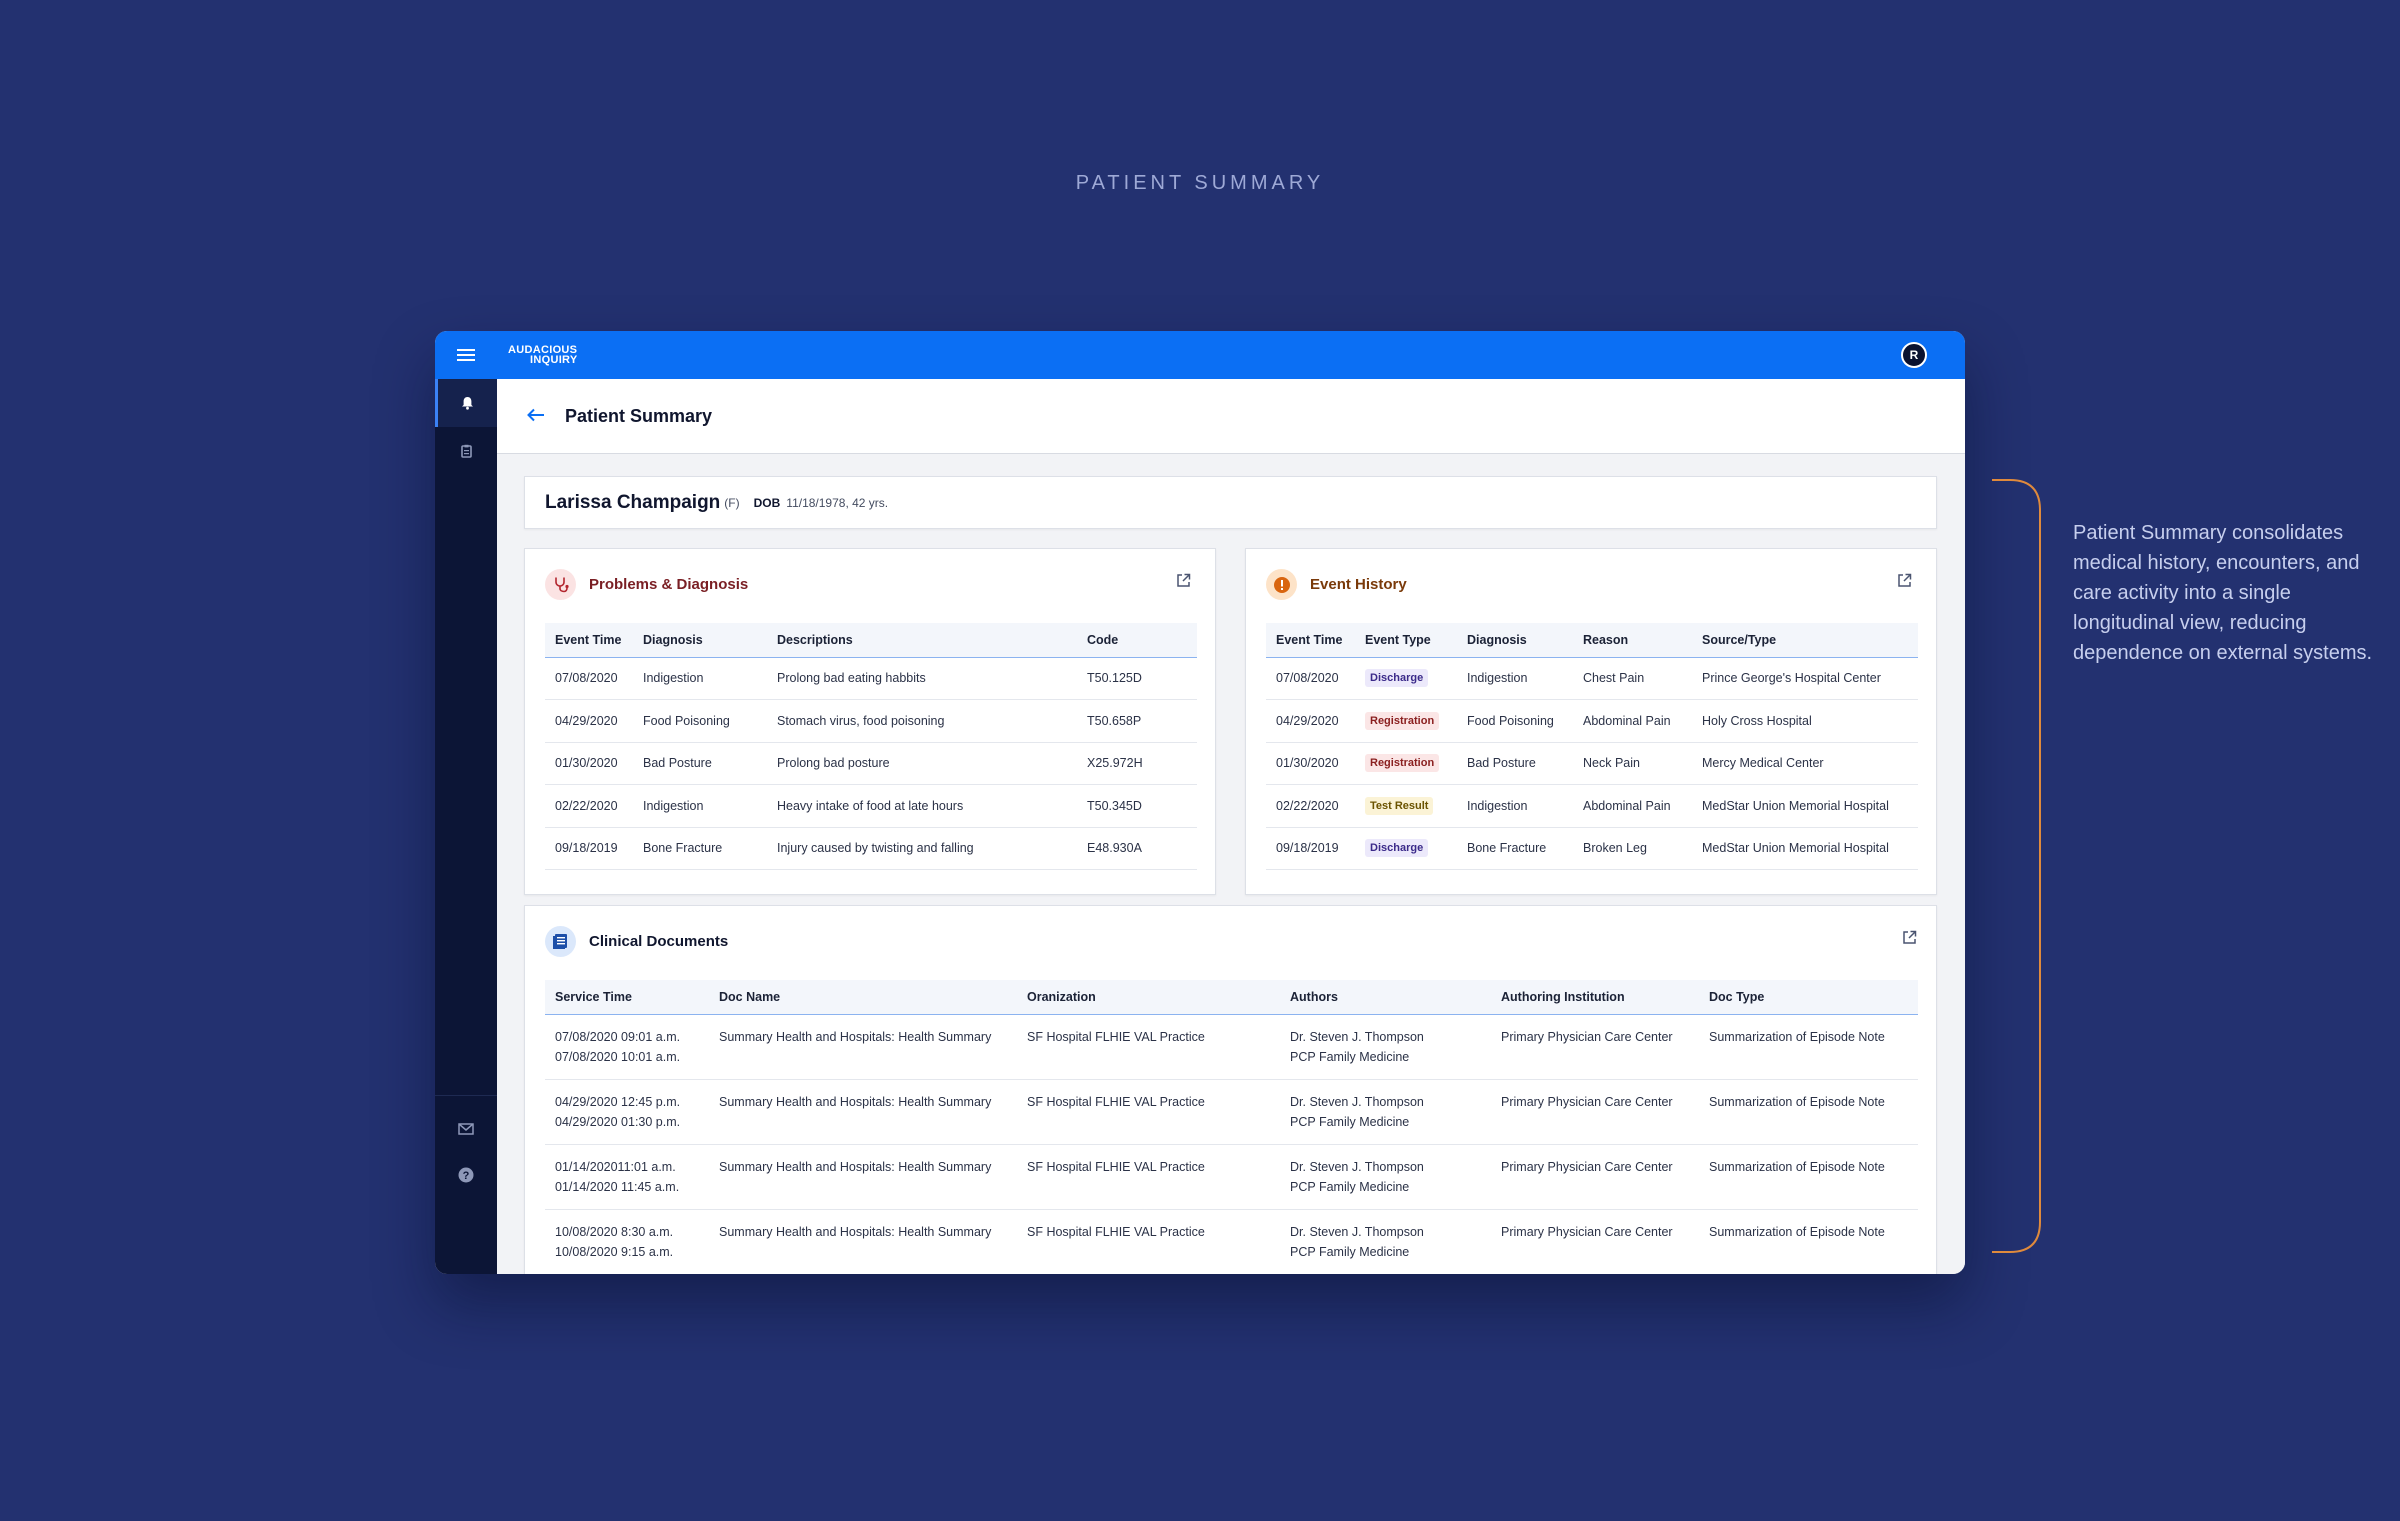 Image resolution: width=2400 pixels, height=1521 pixels. Describe the element at coordinates (922, 721) in the screenshot. I see `cell: Stomach virus, food poisoning` at that location.